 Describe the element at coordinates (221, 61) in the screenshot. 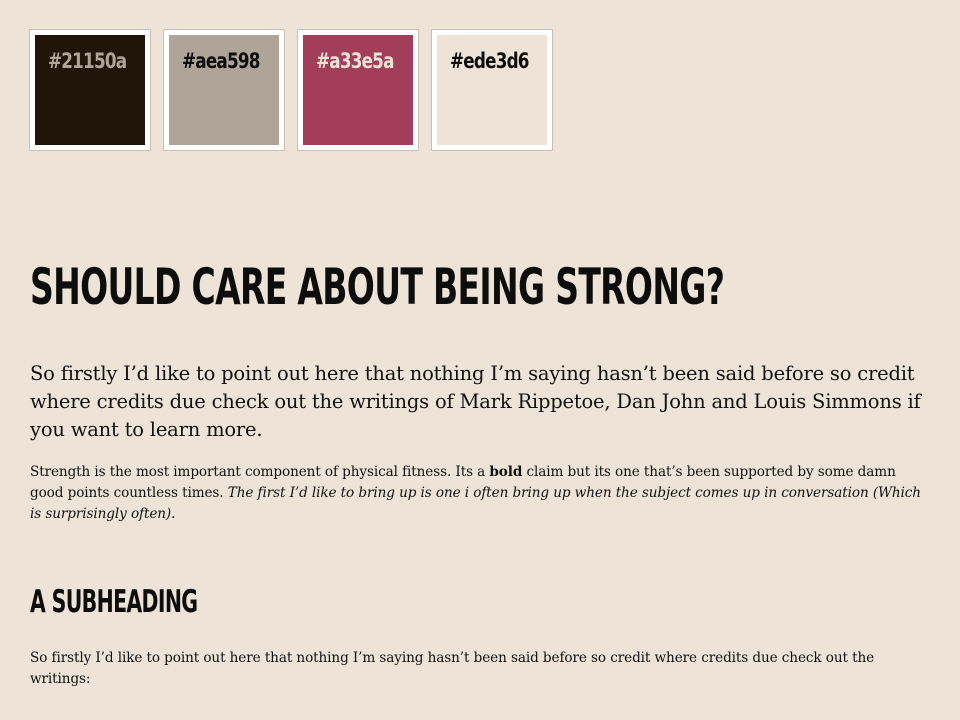

I see `swatch-hex-label: #aea598` at that location.